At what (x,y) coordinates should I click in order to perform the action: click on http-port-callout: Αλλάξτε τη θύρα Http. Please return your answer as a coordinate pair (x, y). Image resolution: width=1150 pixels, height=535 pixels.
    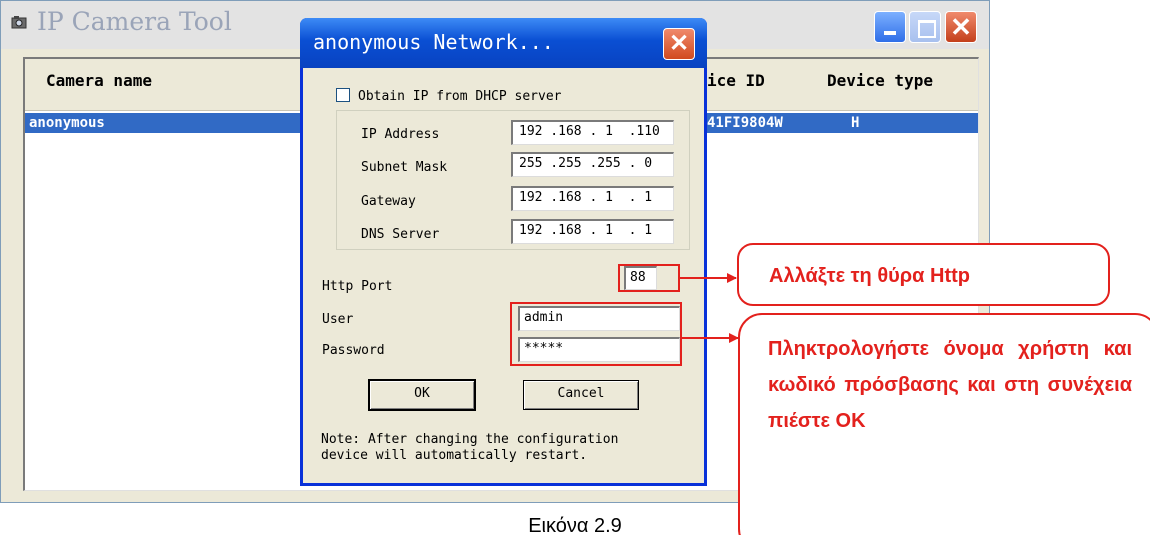
    Looking at the image, I should click on (923, 274).